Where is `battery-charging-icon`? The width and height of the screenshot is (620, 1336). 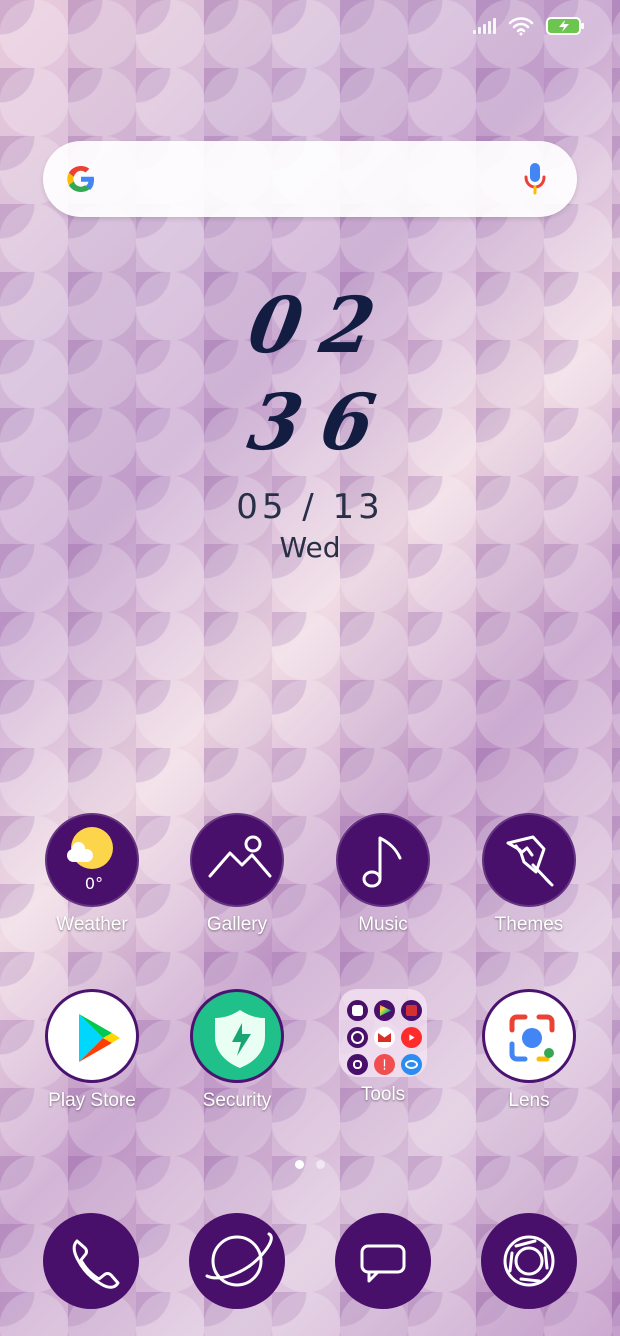 battery-charging-icon is located at coordinates (566, 26).